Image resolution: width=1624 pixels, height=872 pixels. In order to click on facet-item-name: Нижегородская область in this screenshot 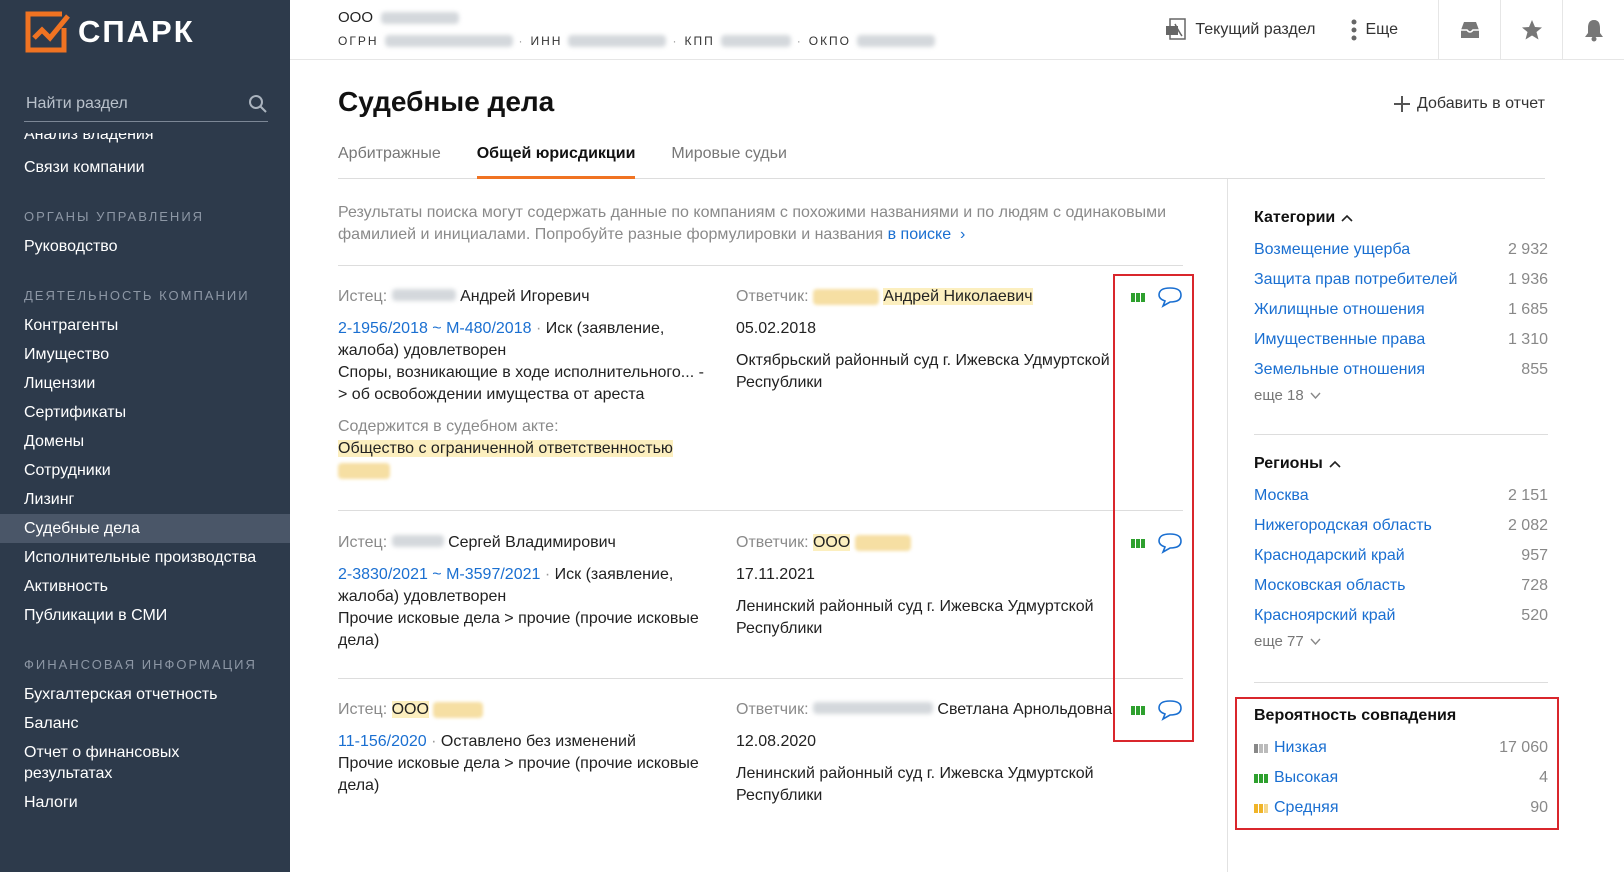, I will do `click(1343, 525)`.